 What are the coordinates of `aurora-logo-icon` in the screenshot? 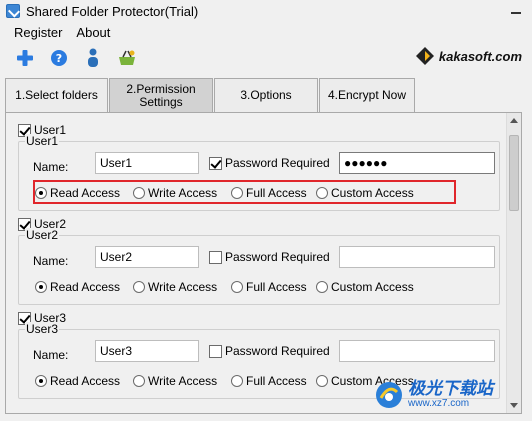 It's located at (389, 395).